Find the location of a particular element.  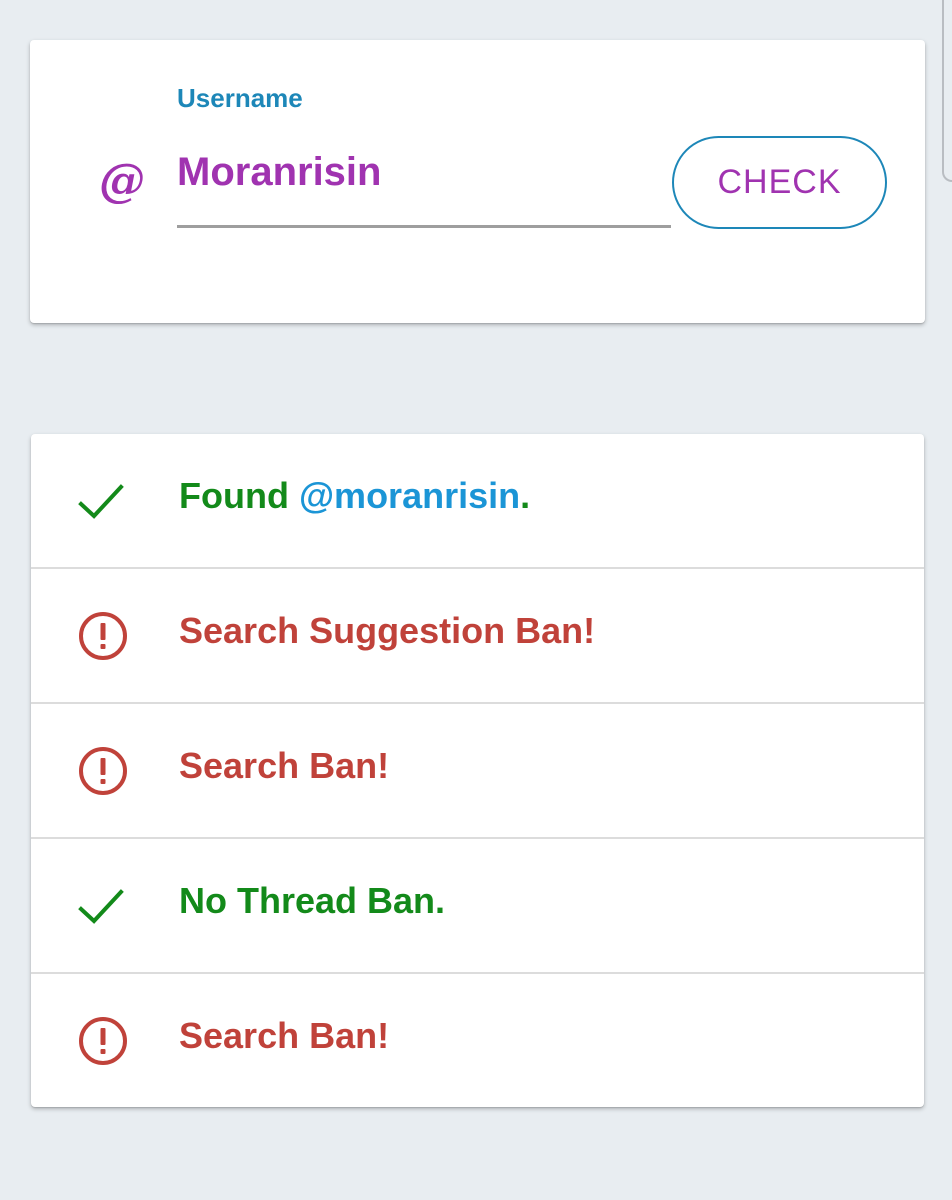

result-row-found: Found @moranrisin. is located at coordinates (477, 501).